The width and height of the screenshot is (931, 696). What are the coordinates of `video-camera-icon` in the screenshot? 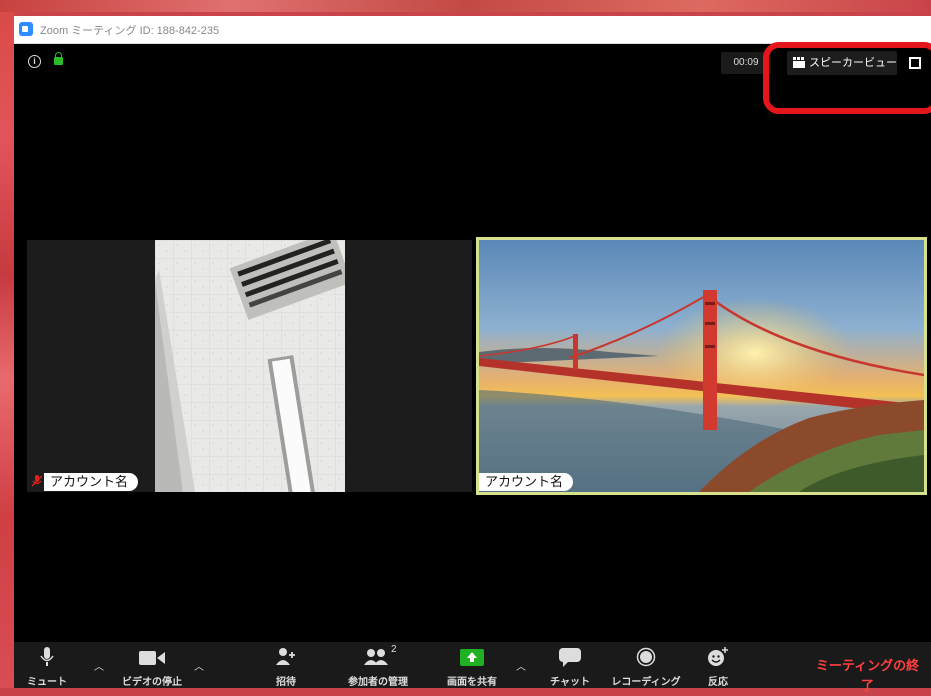 It's located at (152, 658).